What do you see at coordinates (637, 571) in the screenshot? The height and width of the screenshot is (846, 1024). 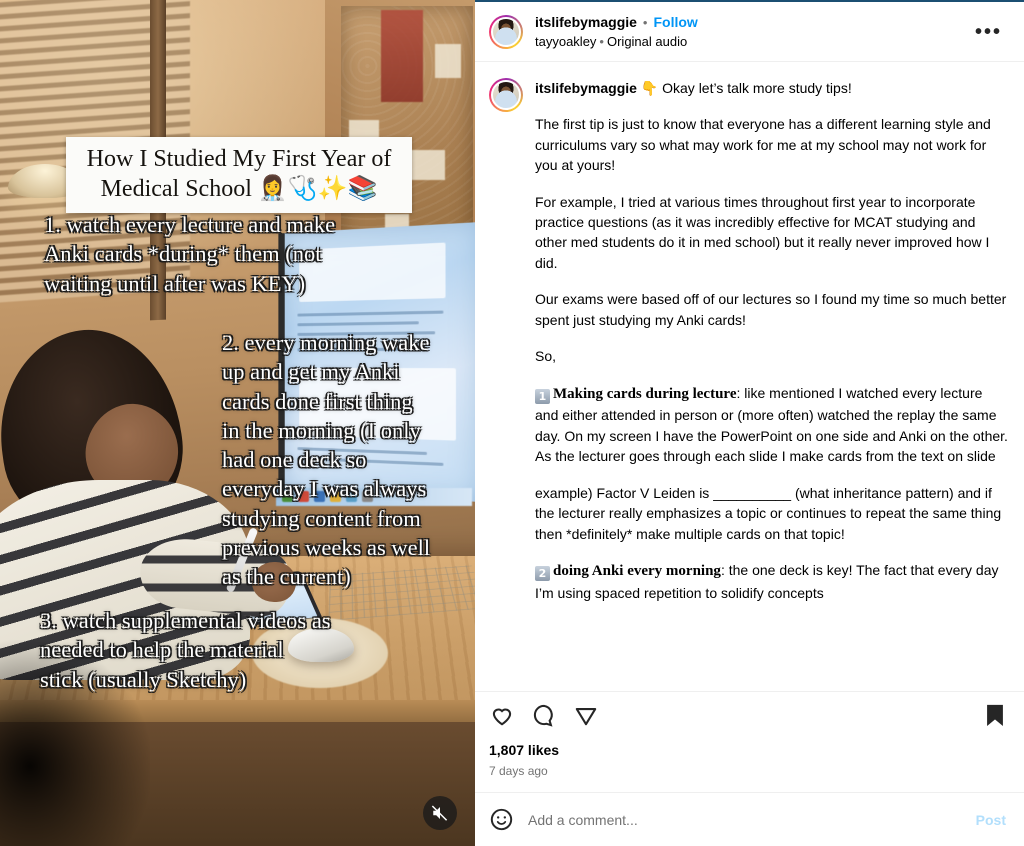 I see `list-heading-2: doing Anki every morning` at bounding box center [637, 571].